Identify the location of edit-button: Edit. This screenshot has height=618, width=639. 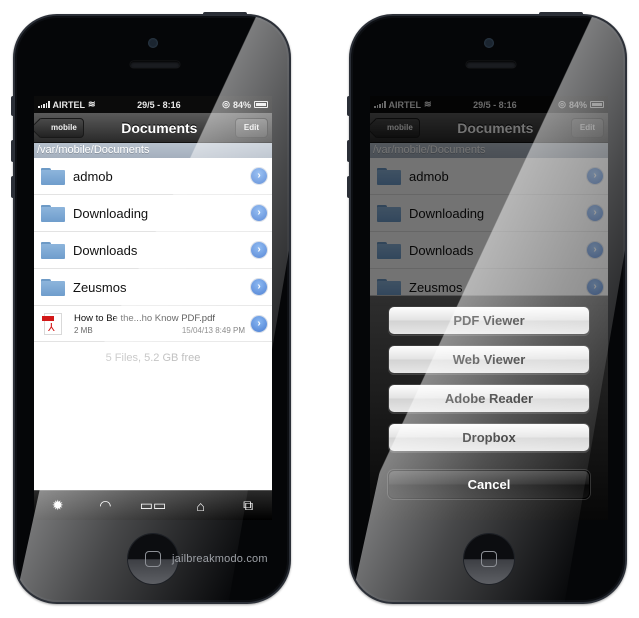
(251, 127).